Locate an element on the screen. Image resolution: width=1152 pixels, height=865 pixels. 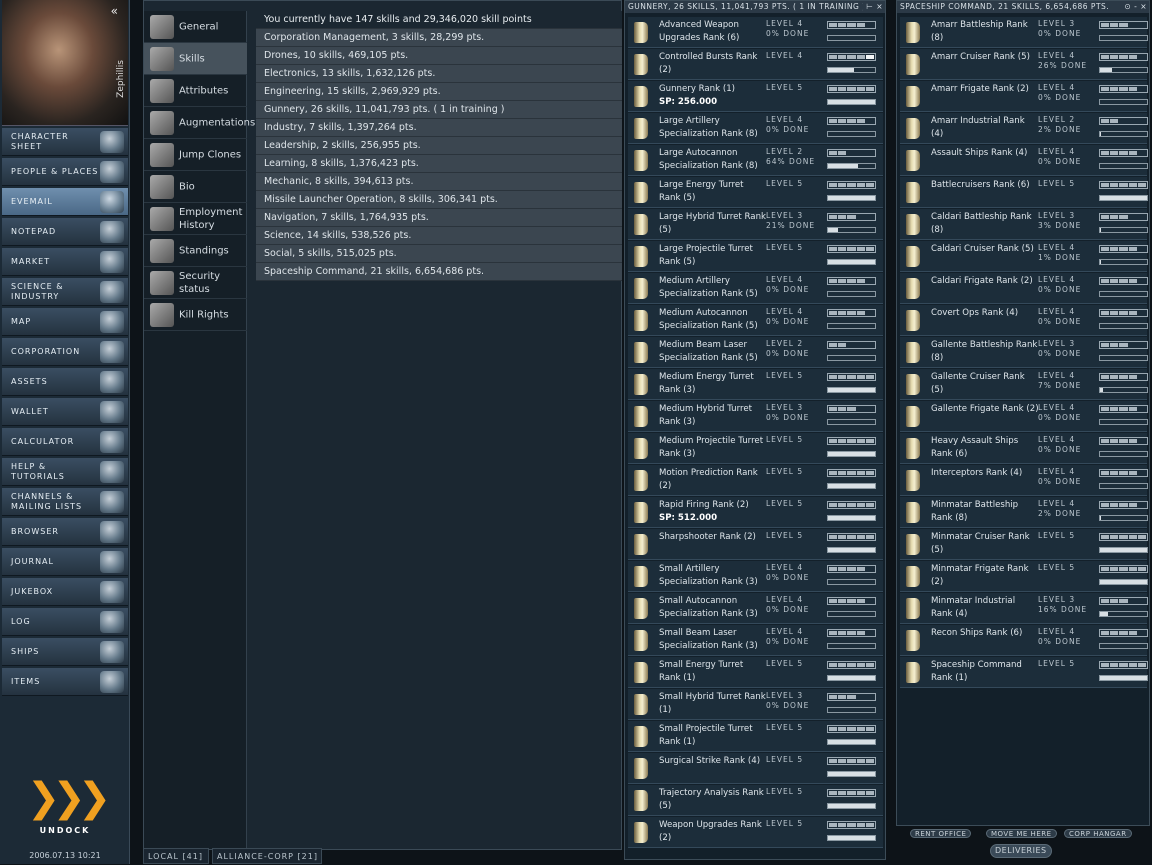
corp-hangar-button: CORP HANGAR is located at coordinates (1098, 833).